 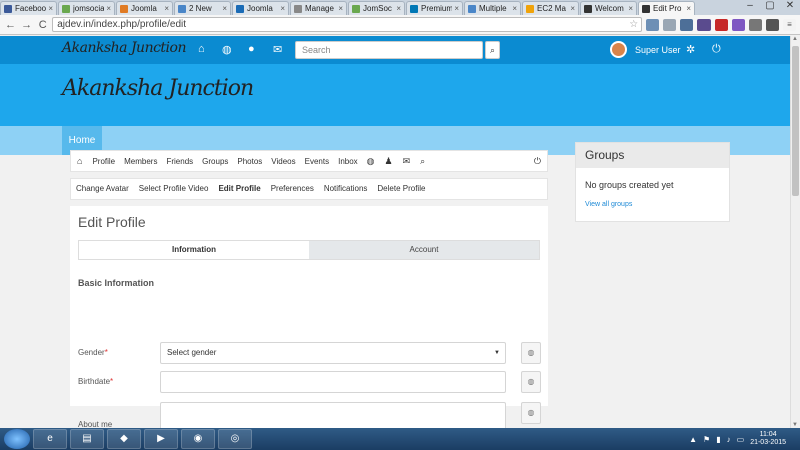 I want to click on profile-nav-groups: Groups, so click(x=215, y=161).